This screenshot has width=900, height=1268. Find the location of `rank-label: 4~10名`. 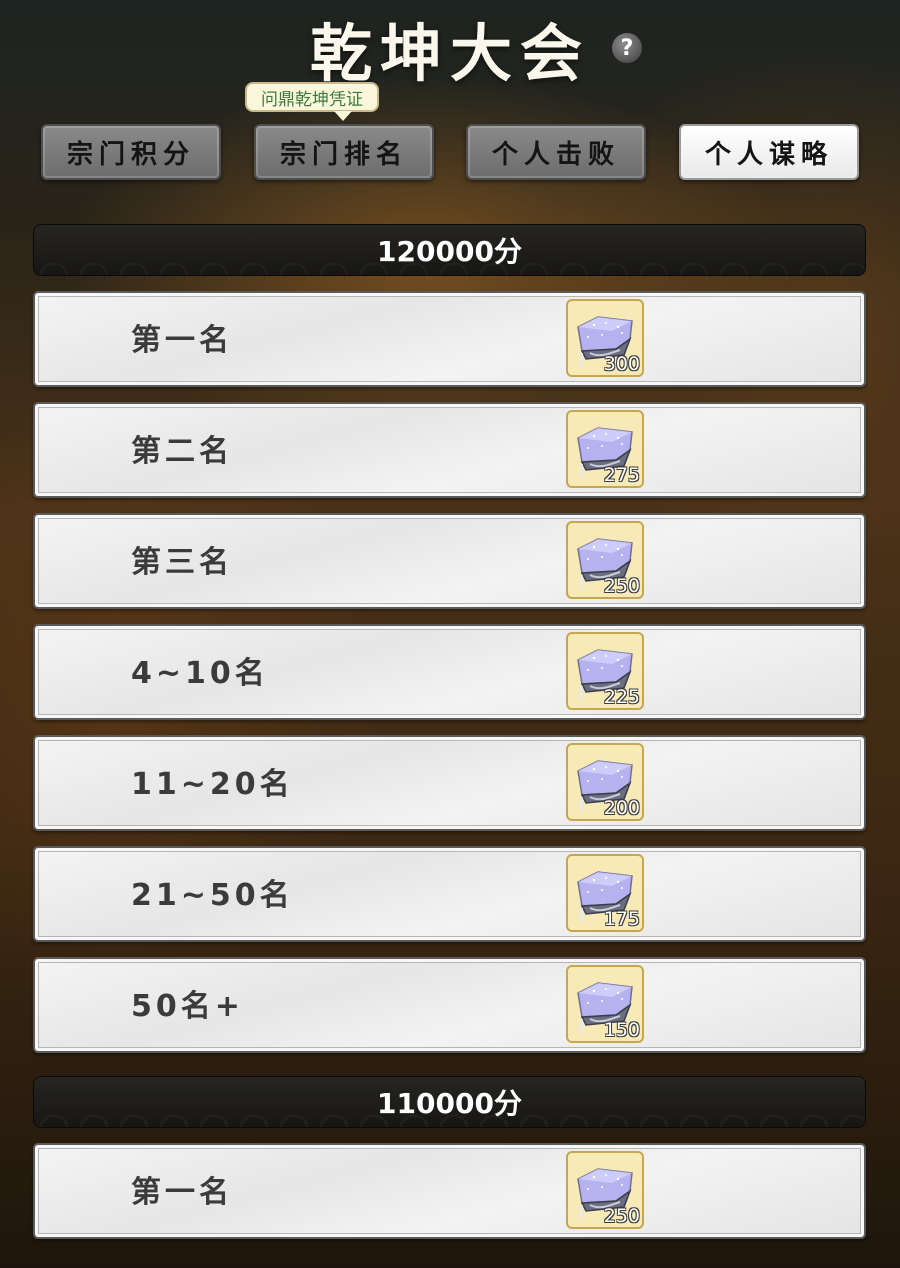

rank-label: 4~10名 is located at coordinates (200, 673).